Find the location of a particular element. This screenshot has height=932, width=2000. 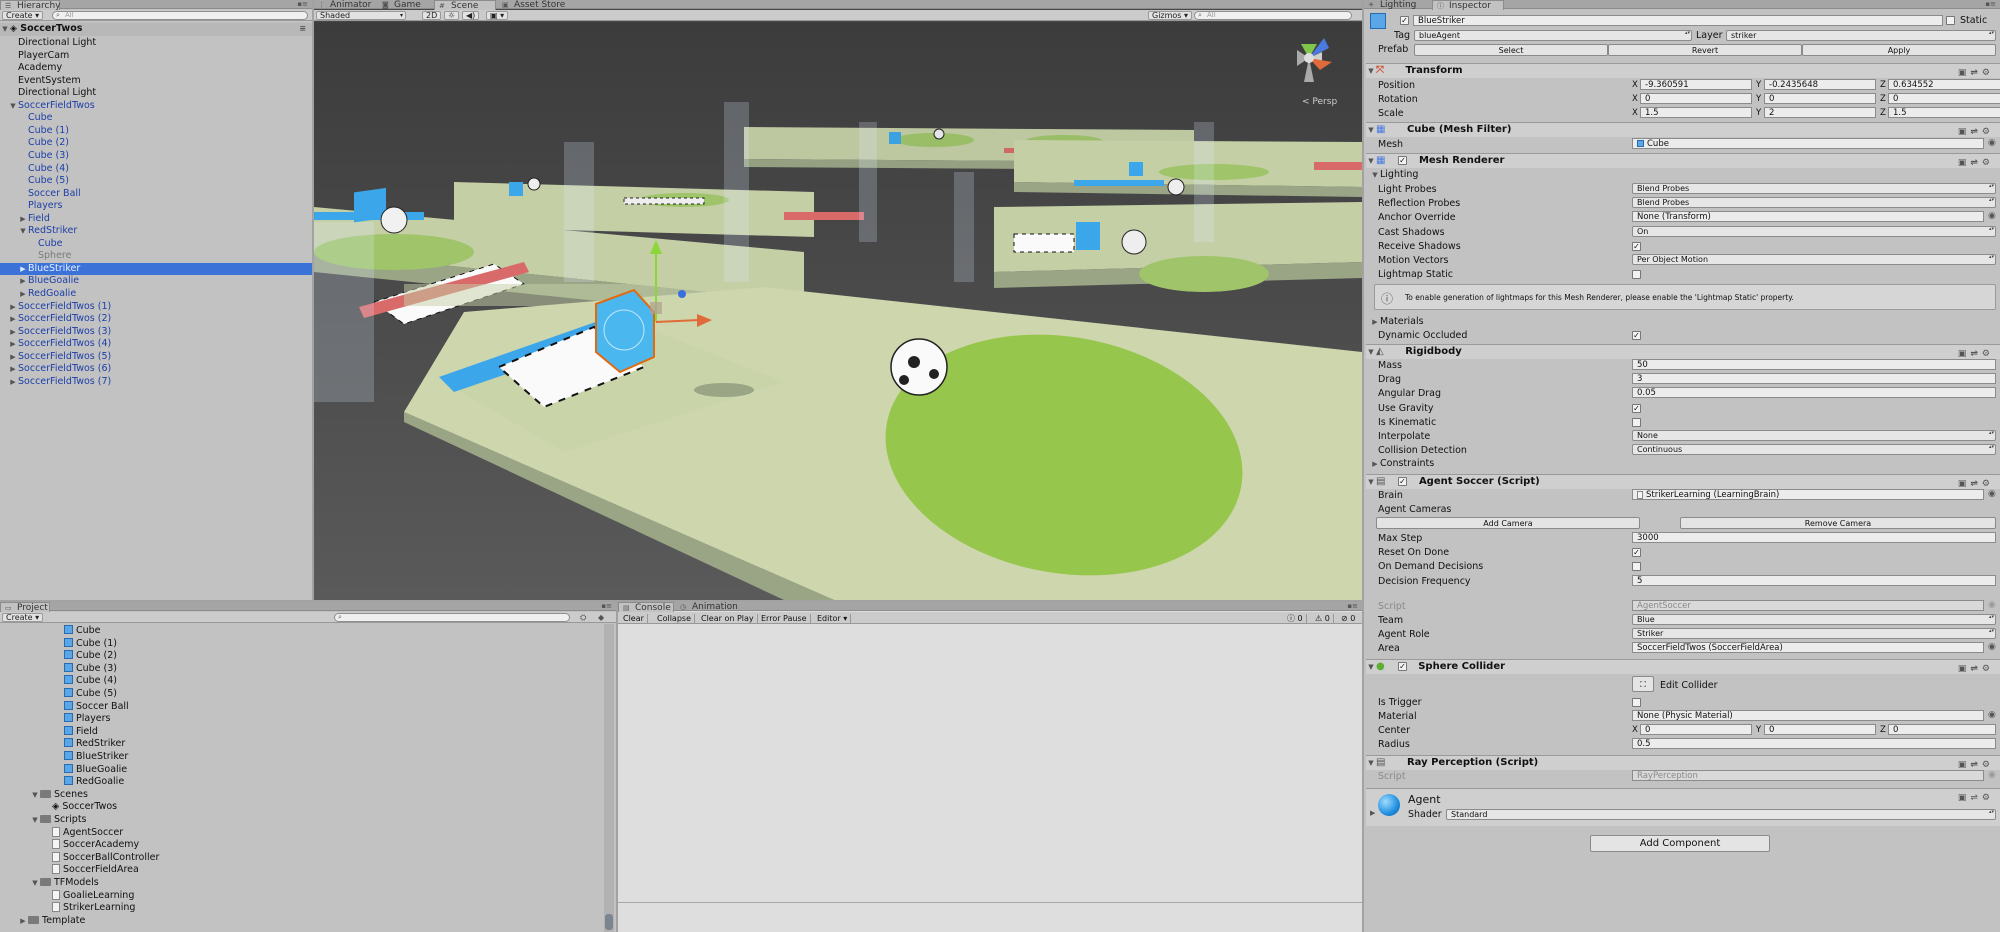

physic-material-field: None (Physic Material) is located at coordinates (1808, 715).